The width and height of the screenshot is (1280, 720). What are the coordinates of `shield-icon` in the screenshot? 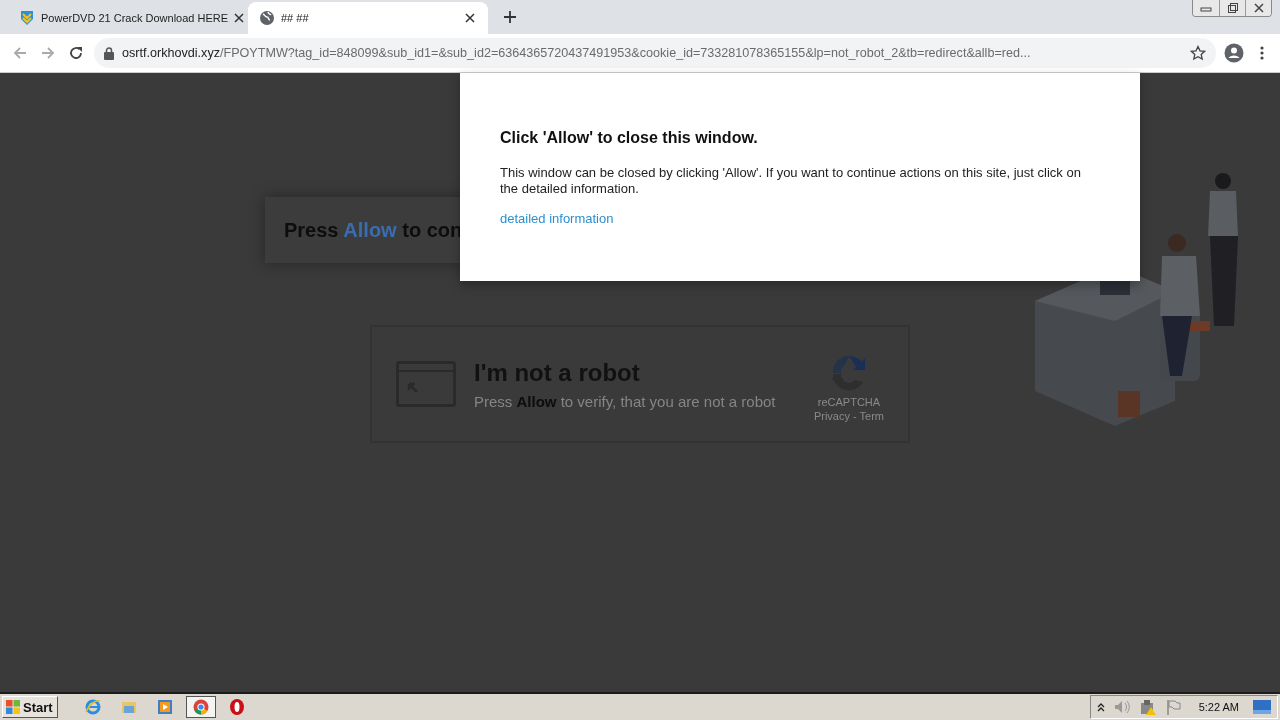 It's located at (27, 18).